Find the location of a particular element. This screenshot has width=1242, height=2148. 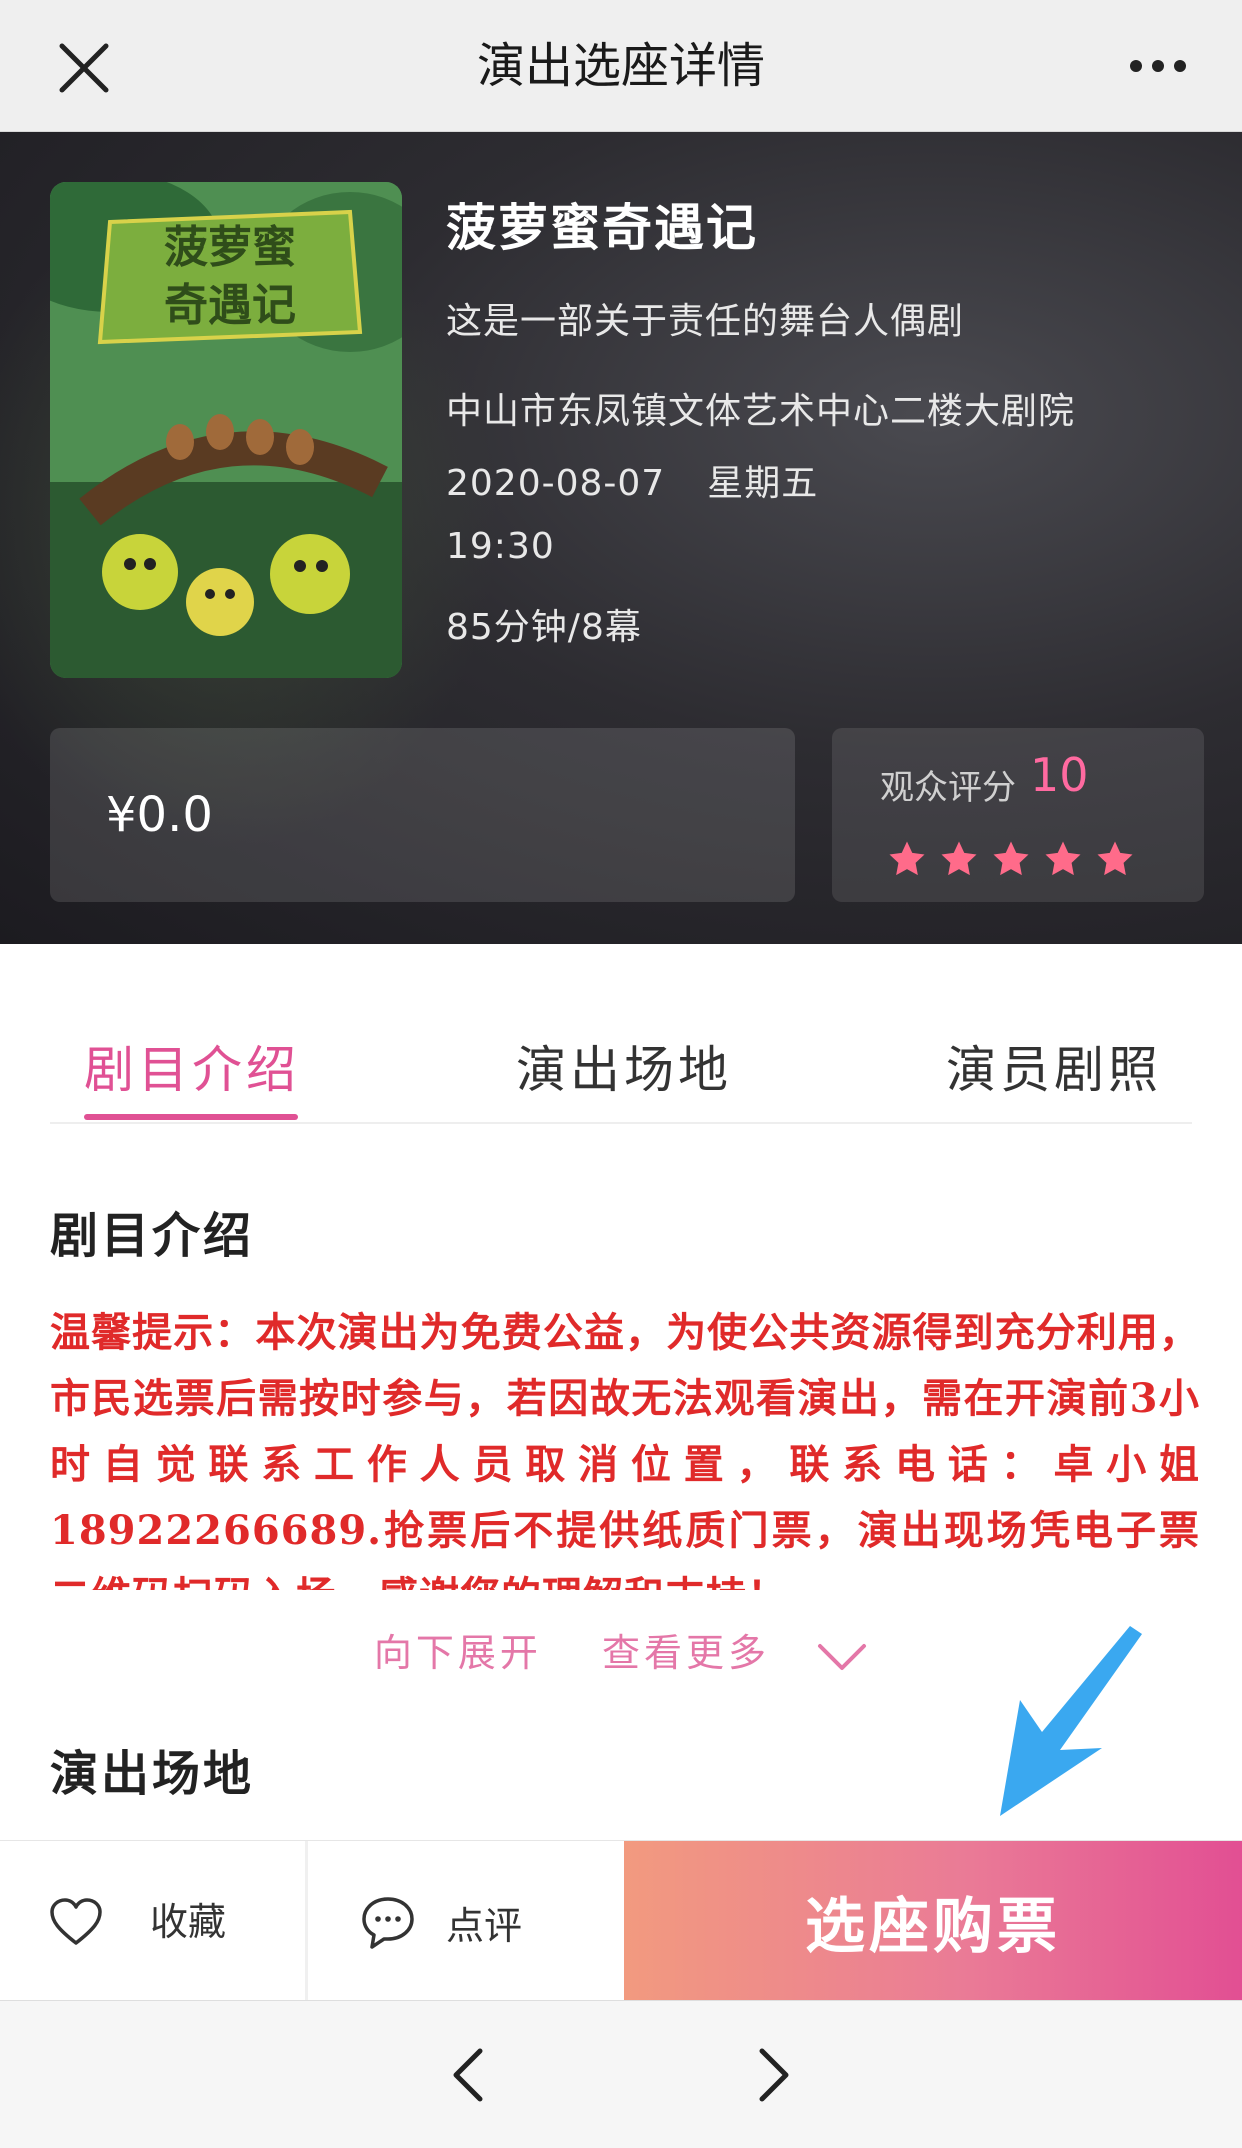

heart-icon is located at coordinates (76, 1921).